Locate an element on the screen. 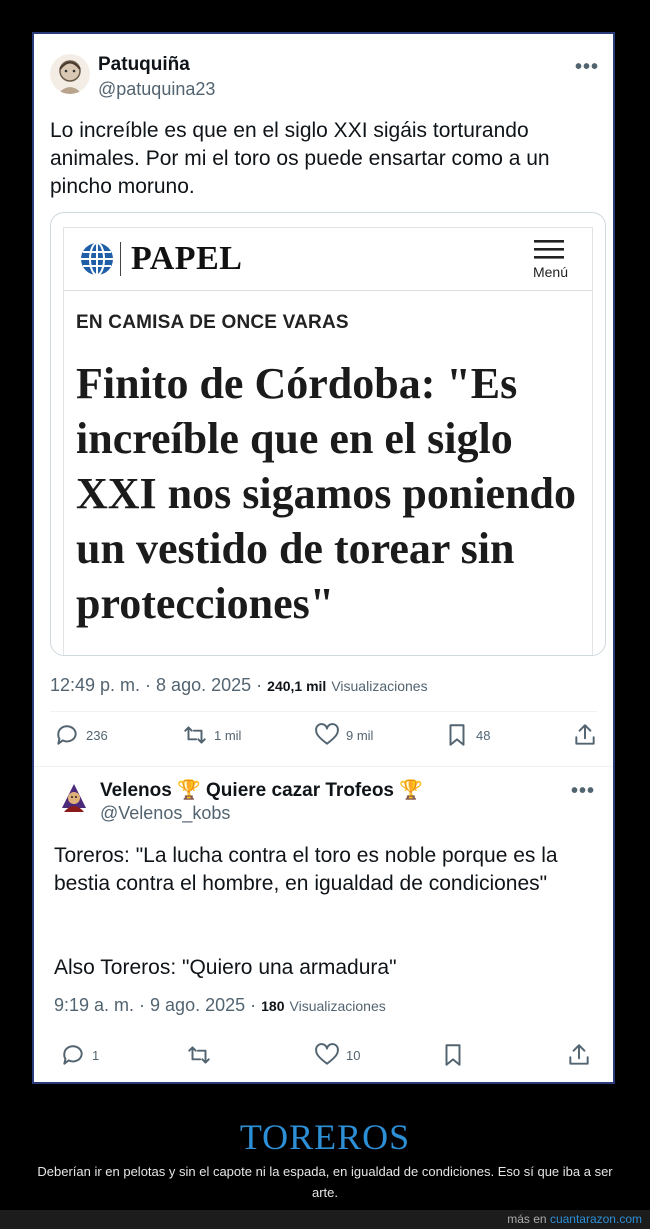  footer-prefix: más en is located at coordinates (527, 1219).